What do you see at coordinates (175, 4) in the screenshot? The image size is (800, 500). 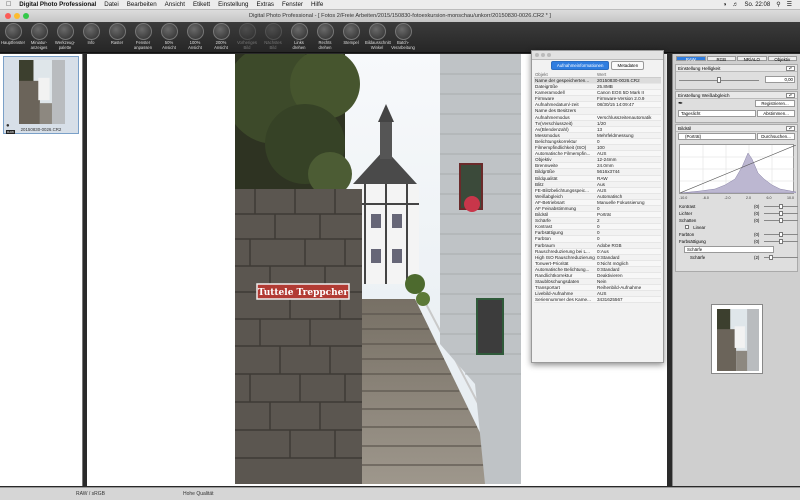 I see `menu-item: Ansicht` at bounding box center [175, 4].